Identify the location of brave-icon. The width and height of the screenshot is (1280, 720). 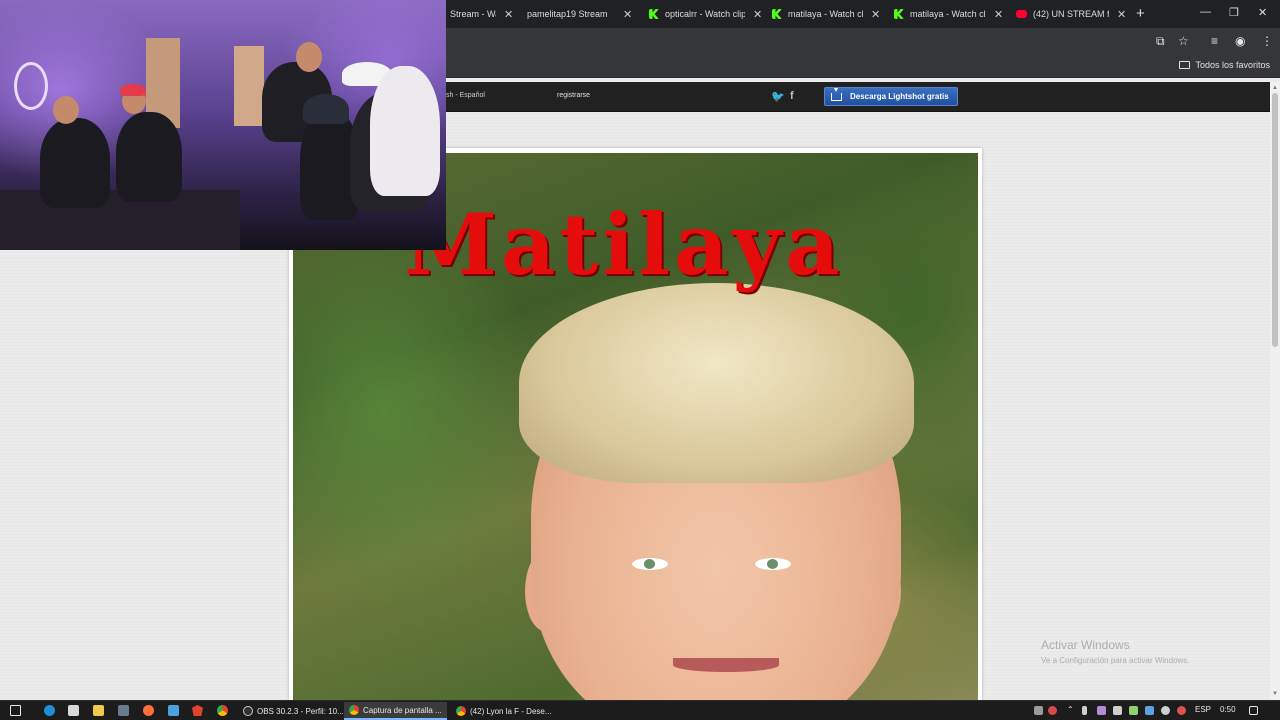
(197, 710).